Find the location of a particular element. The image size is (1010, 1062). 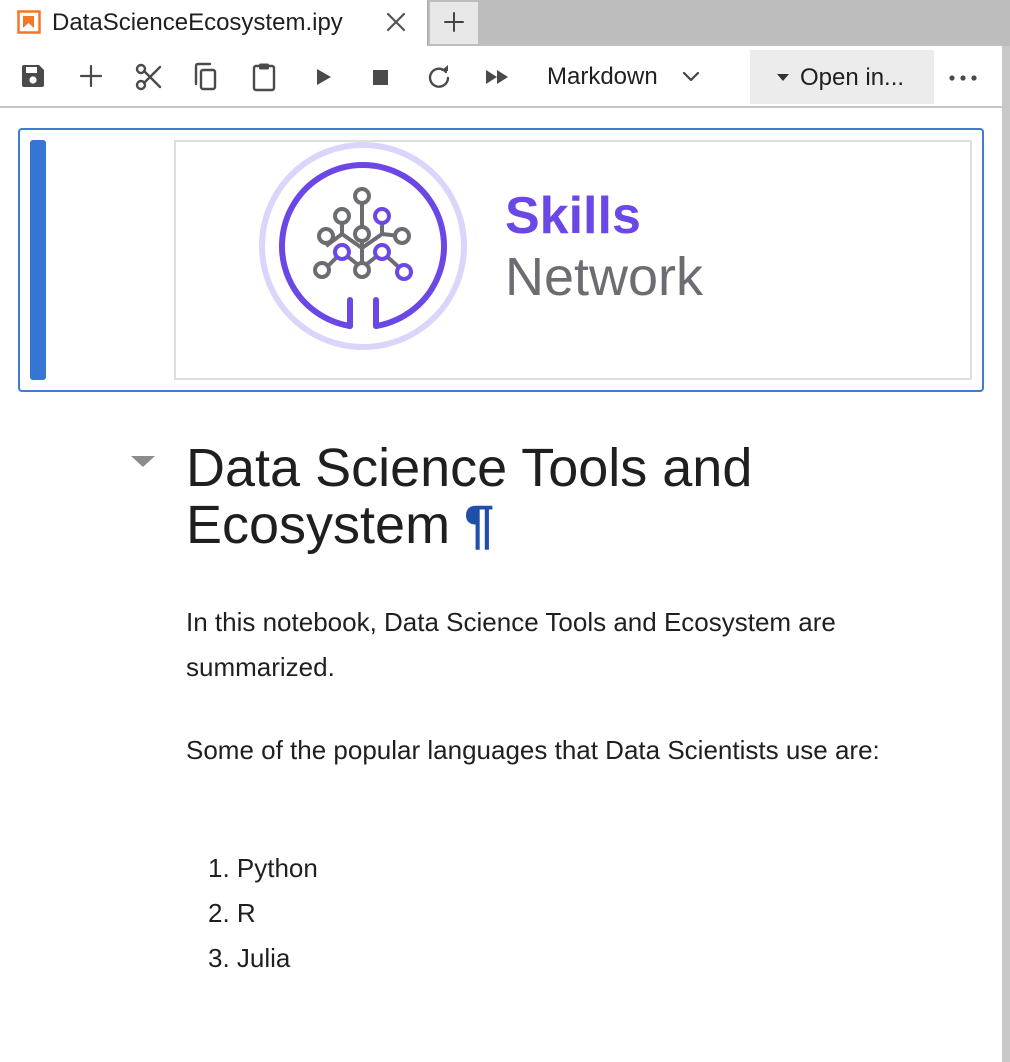

copy-icon is located at coordinates (205, 76).